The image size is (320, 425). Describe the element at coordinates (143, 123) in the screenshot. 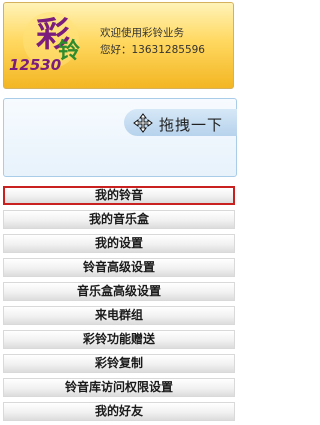

I see `move-icon` at that location.